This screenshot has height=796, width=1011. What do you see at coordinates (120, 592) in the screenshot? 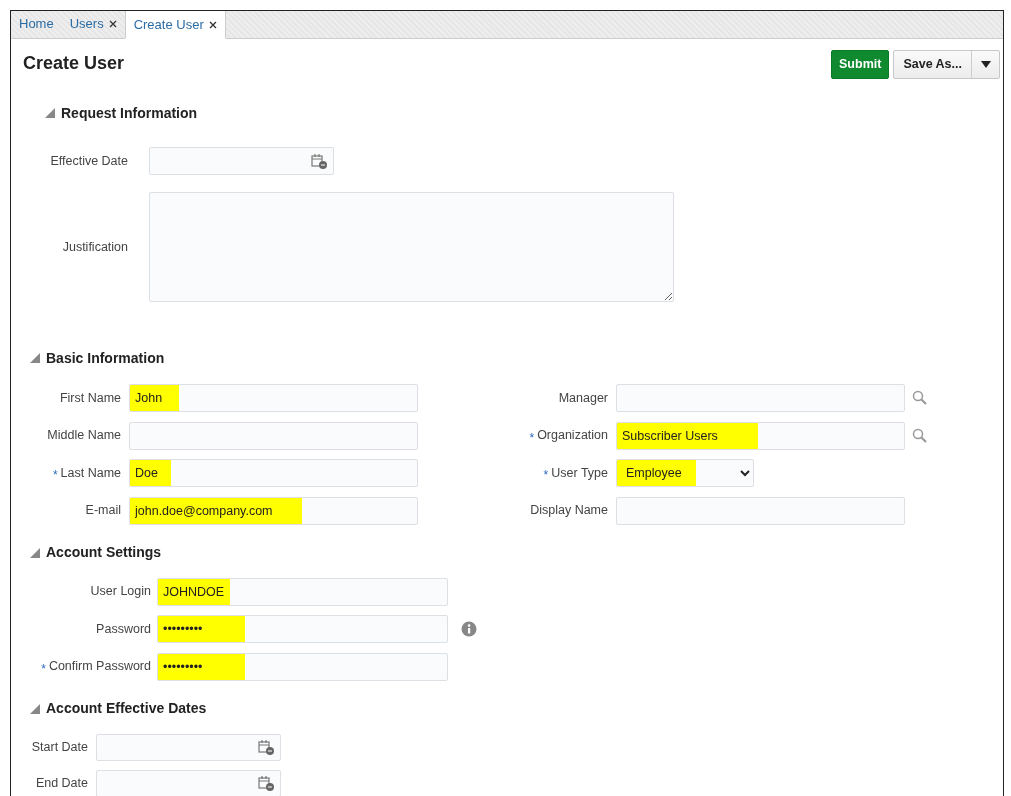
I see `field-label: User Login` at bounding box center [120, 592].